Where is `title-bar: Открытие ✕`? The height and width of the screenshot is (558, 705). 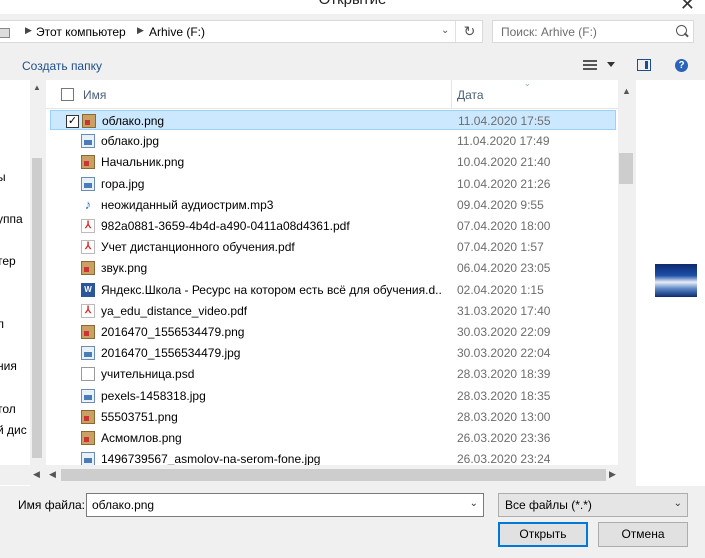 title-bar: Открытие ✕ is located at coordinates (352, 7).